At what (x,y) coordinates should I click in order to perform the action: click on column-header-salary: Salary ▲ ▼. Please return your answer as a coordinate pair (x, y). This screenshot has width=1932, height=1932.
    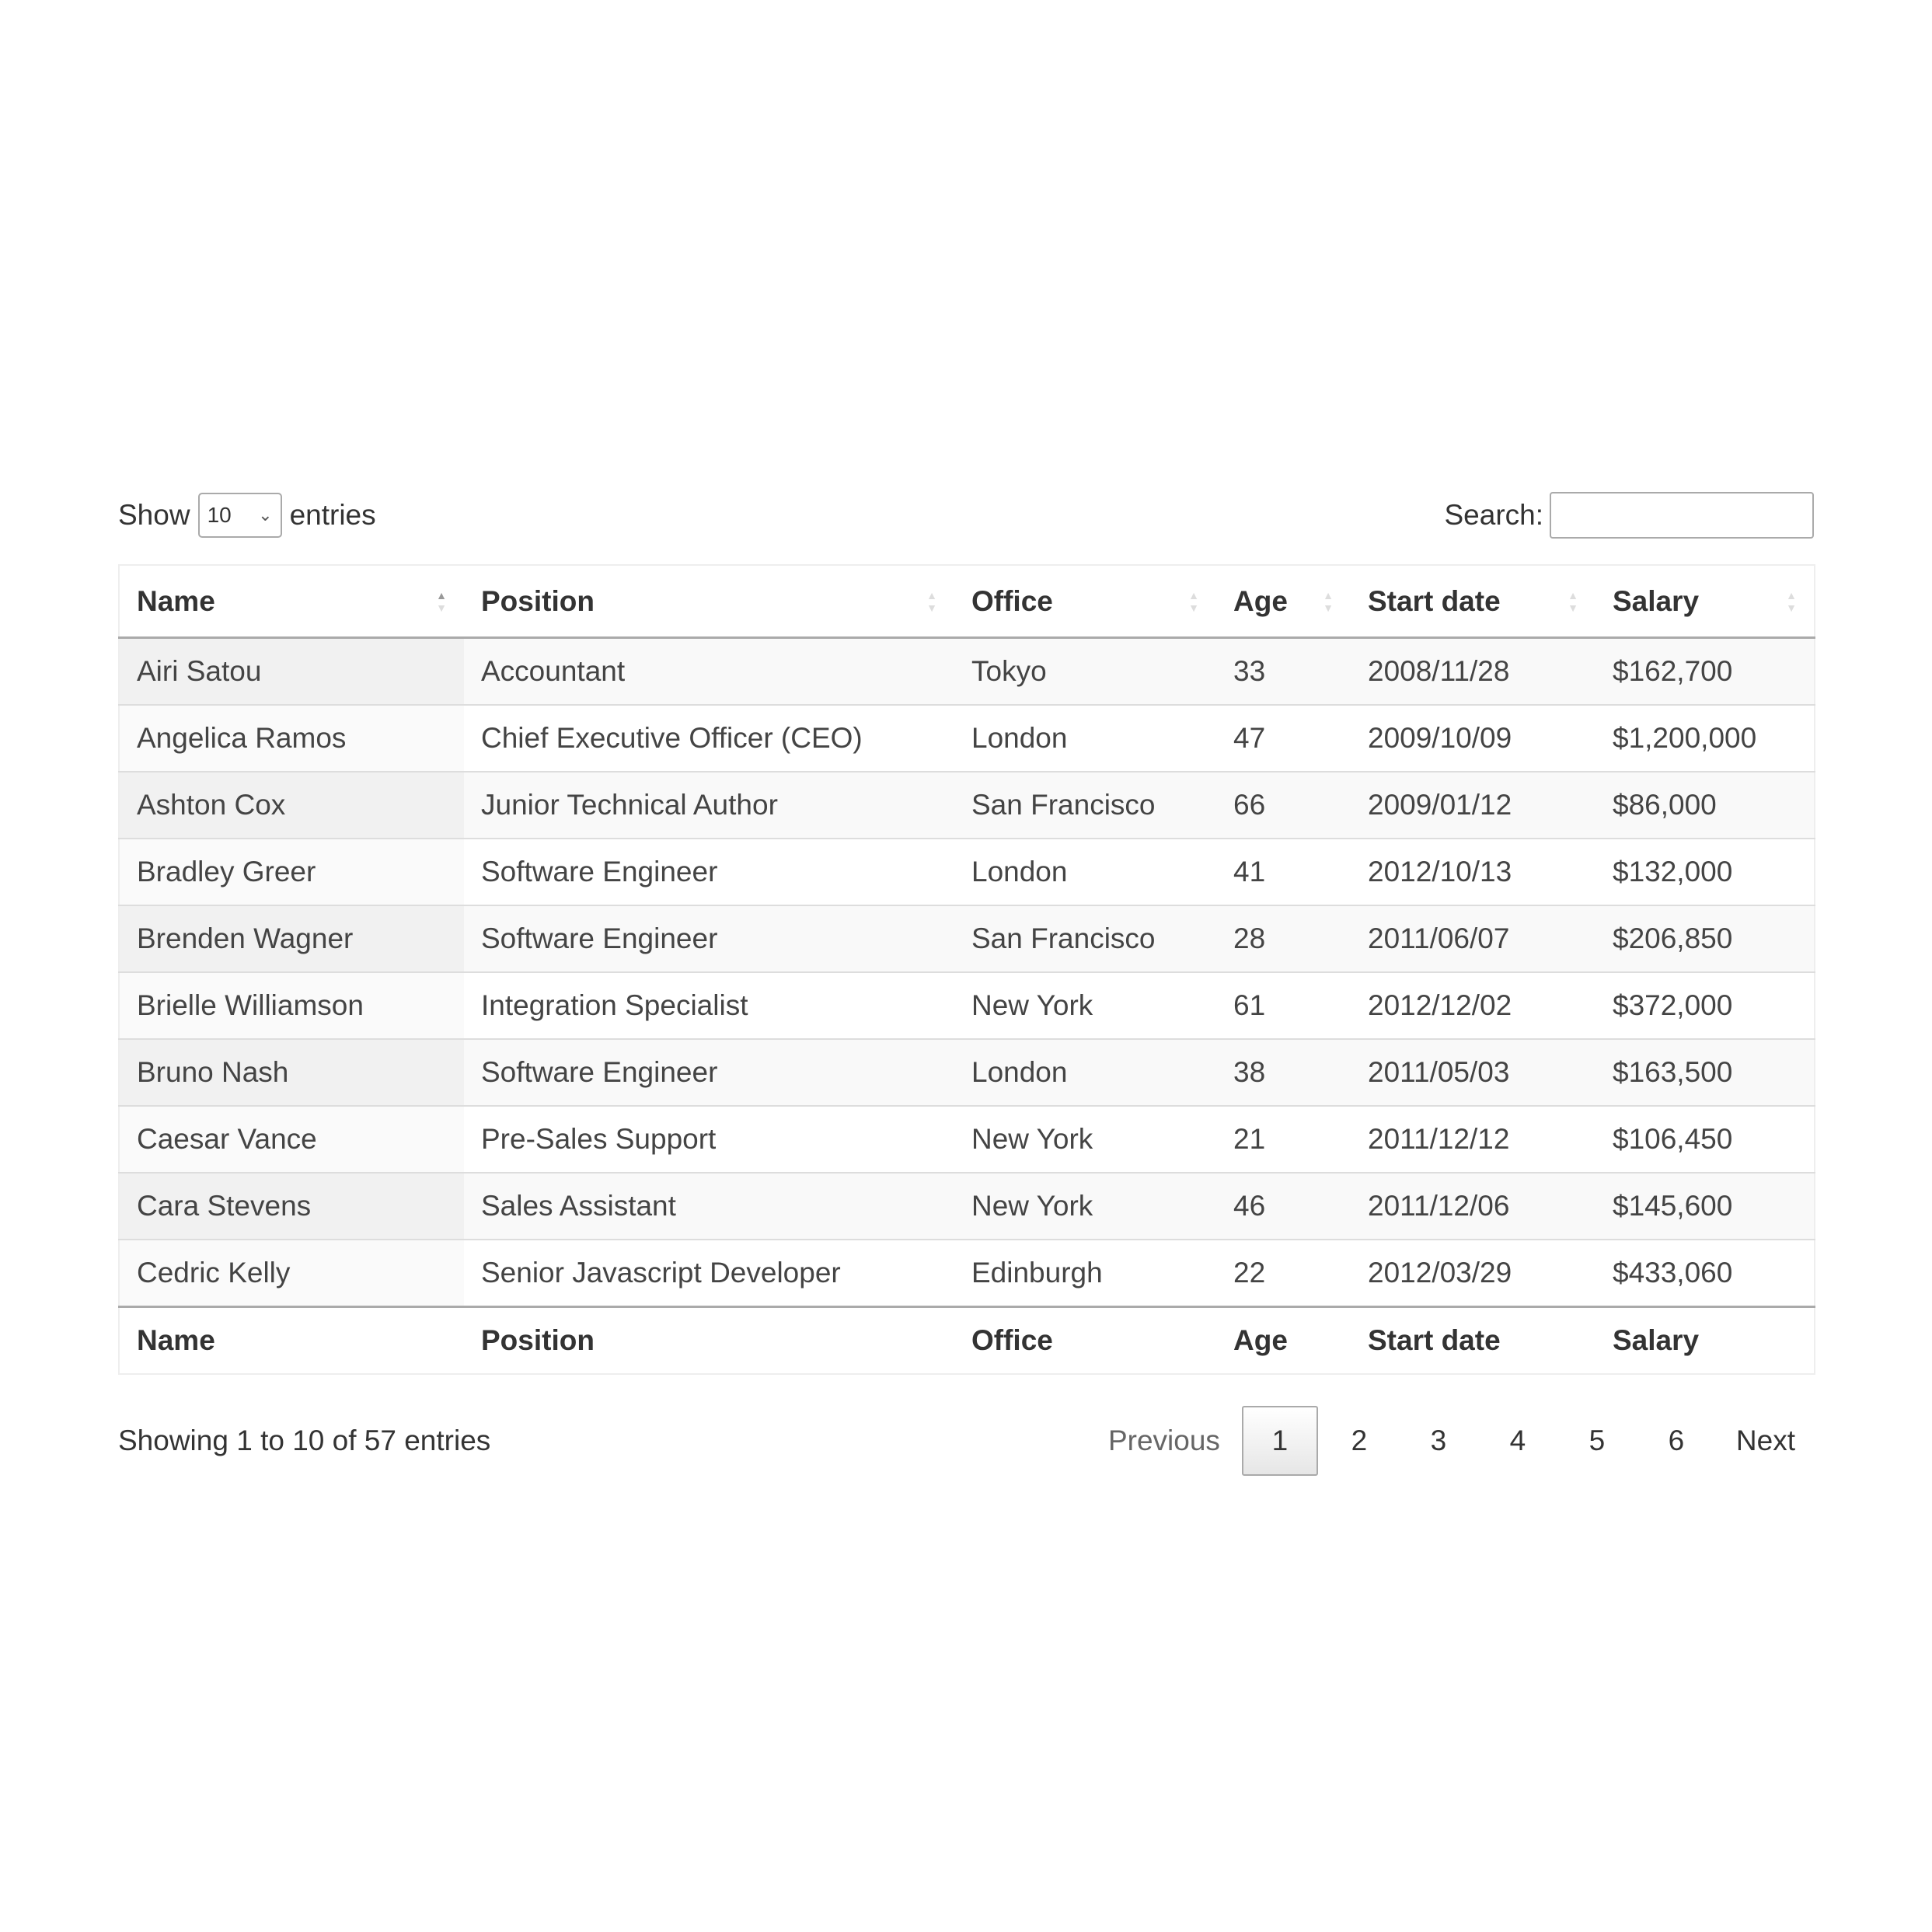
    Looking at the image, I should click on (1705, 602).